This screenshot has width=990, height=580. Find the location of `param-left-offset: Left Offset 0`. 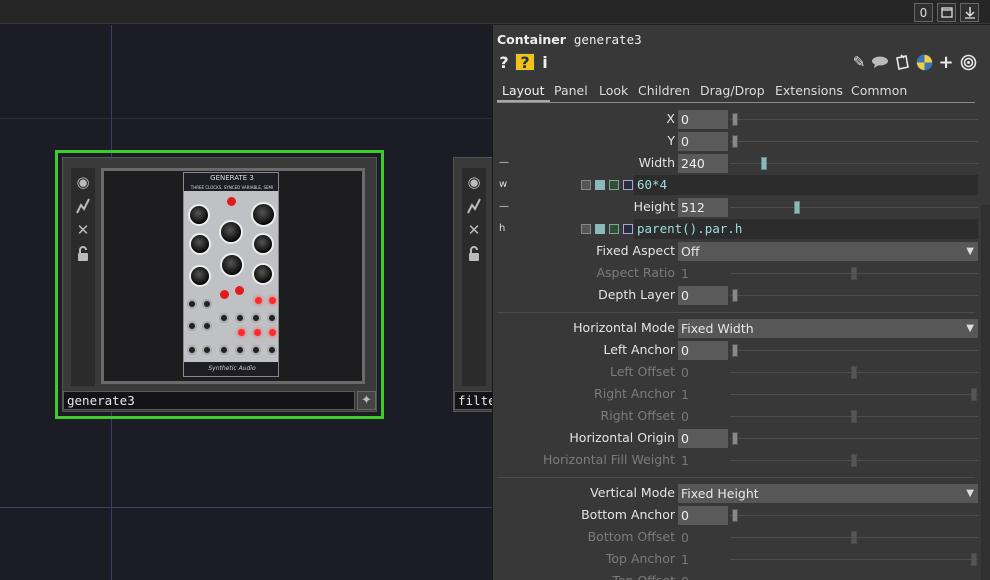

param-left-offset: Left Offset 0 is located at coordinates (741, 372).